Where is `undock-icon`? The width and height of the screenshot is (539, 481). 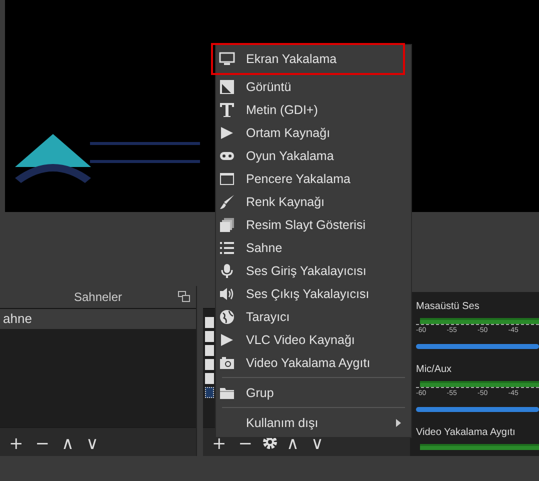
undock-icon is located at coordinates (184, 296).